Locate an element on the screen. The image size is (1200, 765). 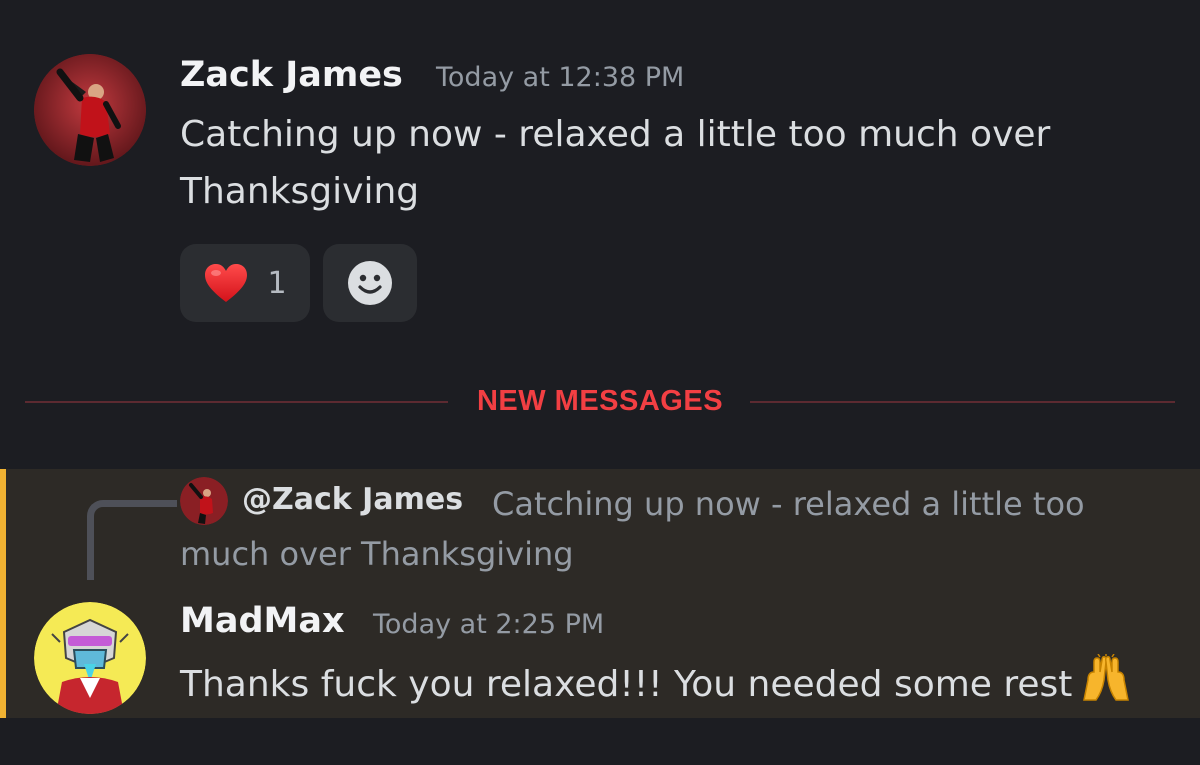
avatar-zack-james is located at coordinates (90, 110).